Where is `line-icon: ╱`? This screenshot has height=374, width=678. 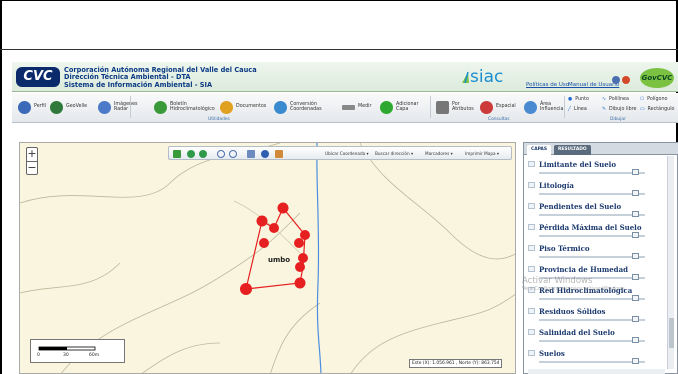 line-icon: ╱ is located at coordinates (569, 110).